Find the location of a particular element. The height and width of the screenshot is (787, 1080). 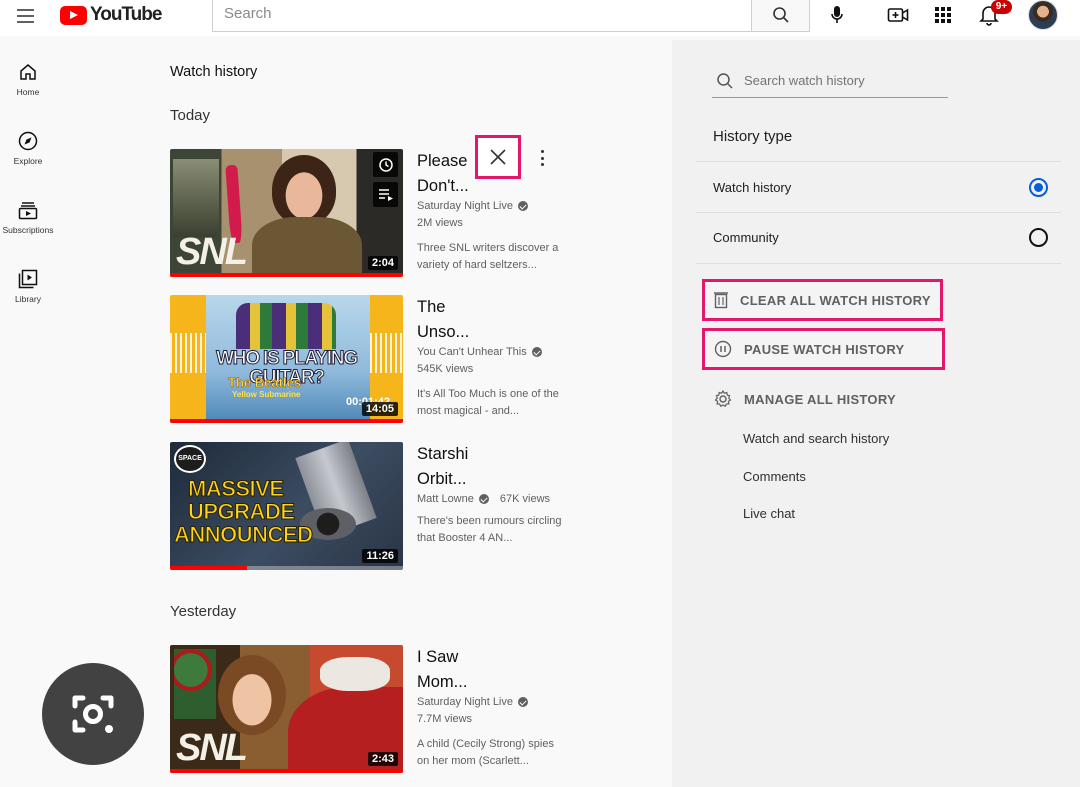

section-heading-yesterday: Yesterday is located at coordinates (203, 611).